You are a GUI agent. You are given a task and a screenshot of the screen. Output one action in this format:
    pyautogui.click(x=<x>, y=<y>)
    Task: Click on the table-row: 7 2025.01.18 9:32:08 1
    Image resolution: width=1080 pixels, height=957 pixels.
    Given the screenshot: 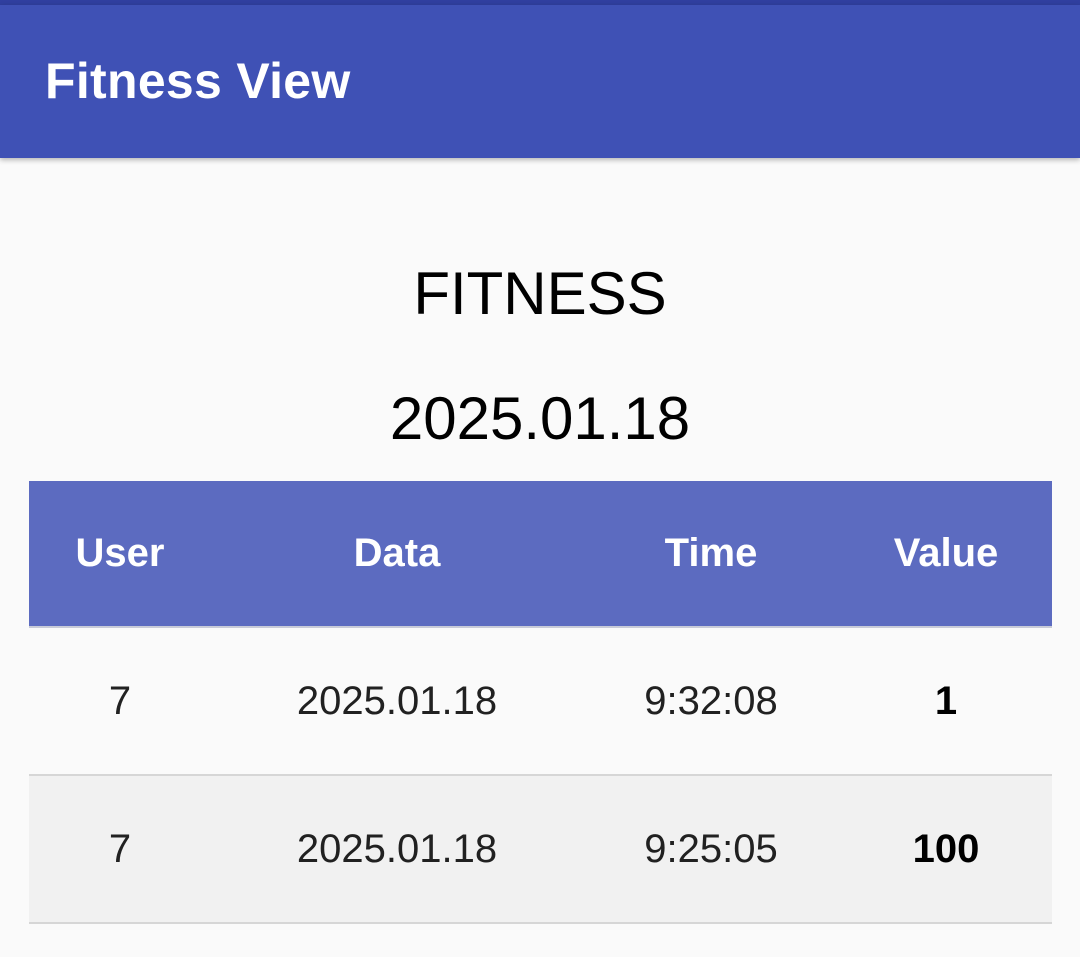 What is the action you would take?
    pyautogui.click(x=540, y=702)
    